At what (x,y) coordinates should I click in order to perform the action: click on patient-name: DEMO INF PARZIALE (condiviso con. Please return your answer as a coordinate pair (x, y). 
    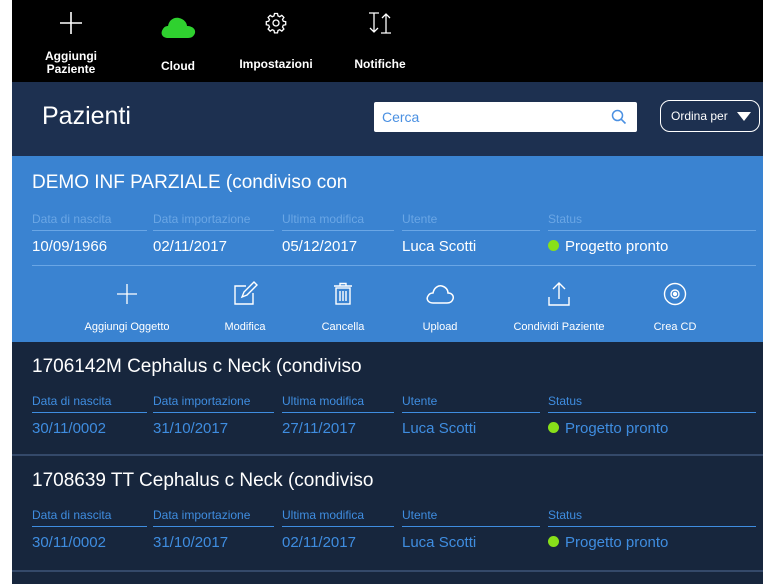
    Looking at the image, I should click on (190, 182).